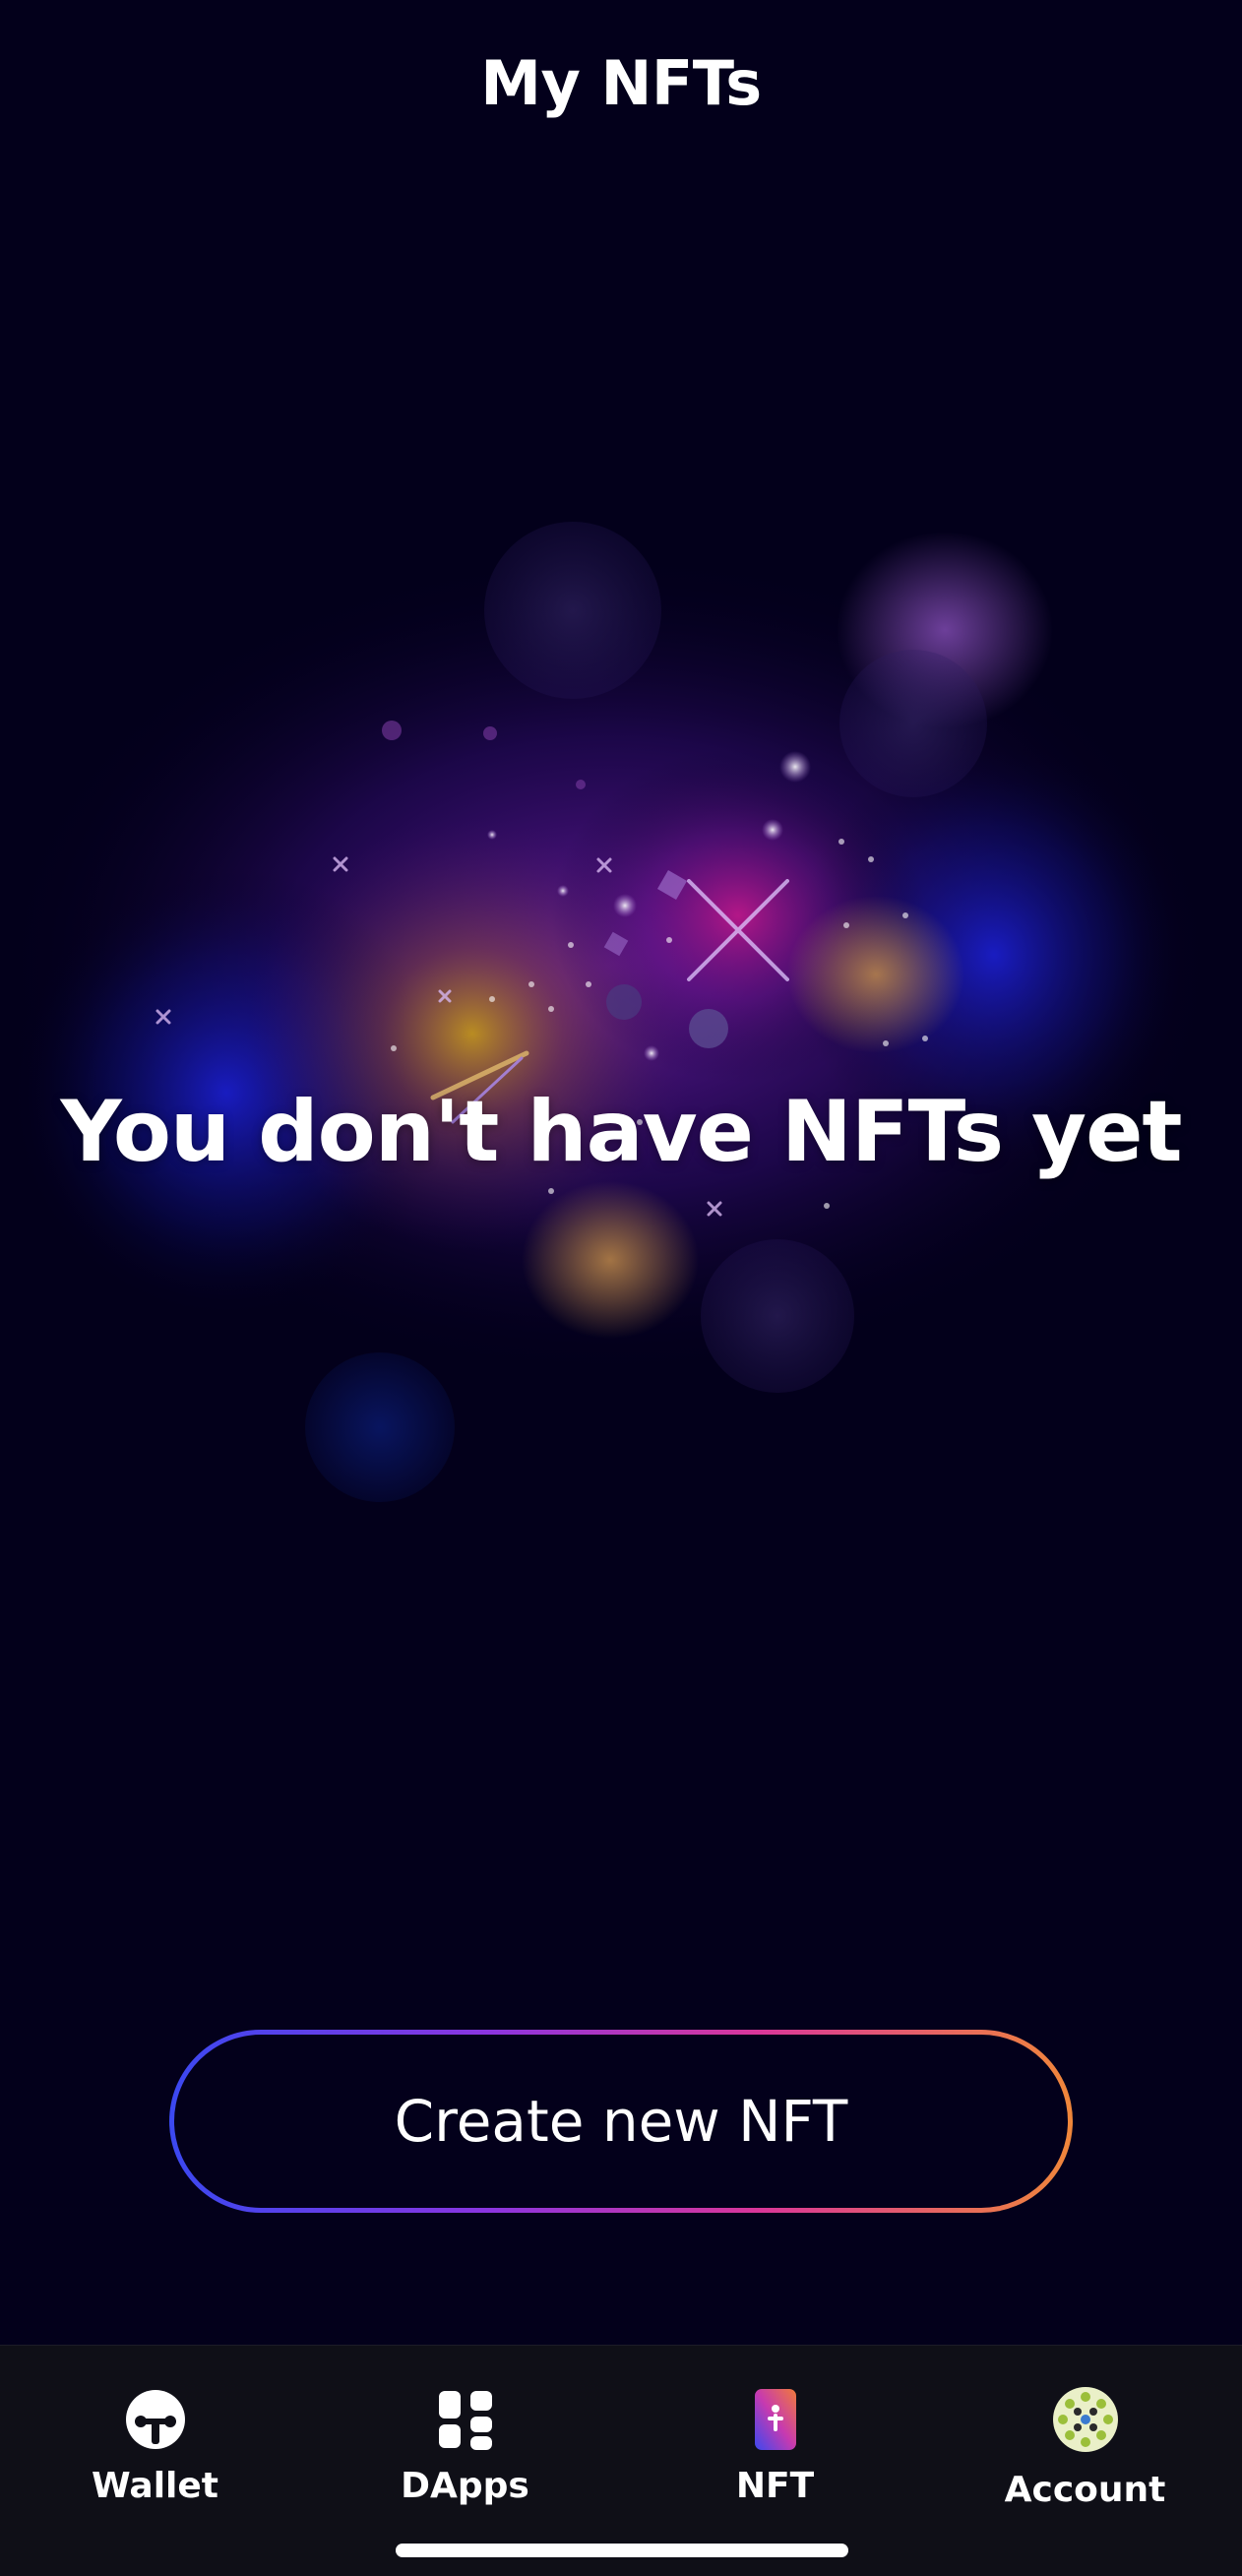 The width and height of the screenshot is (1242, 2576). I want to click on wallet-shield-icon, so click(155, 2419).